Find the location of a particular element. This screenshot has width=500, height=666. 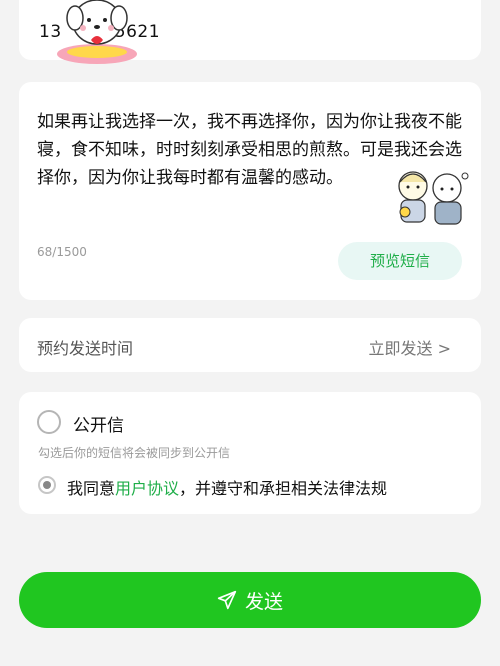

agreement-text: 我同意用户协议，并遵守和承担相关法律法规 is located at coordinates (227, 487).